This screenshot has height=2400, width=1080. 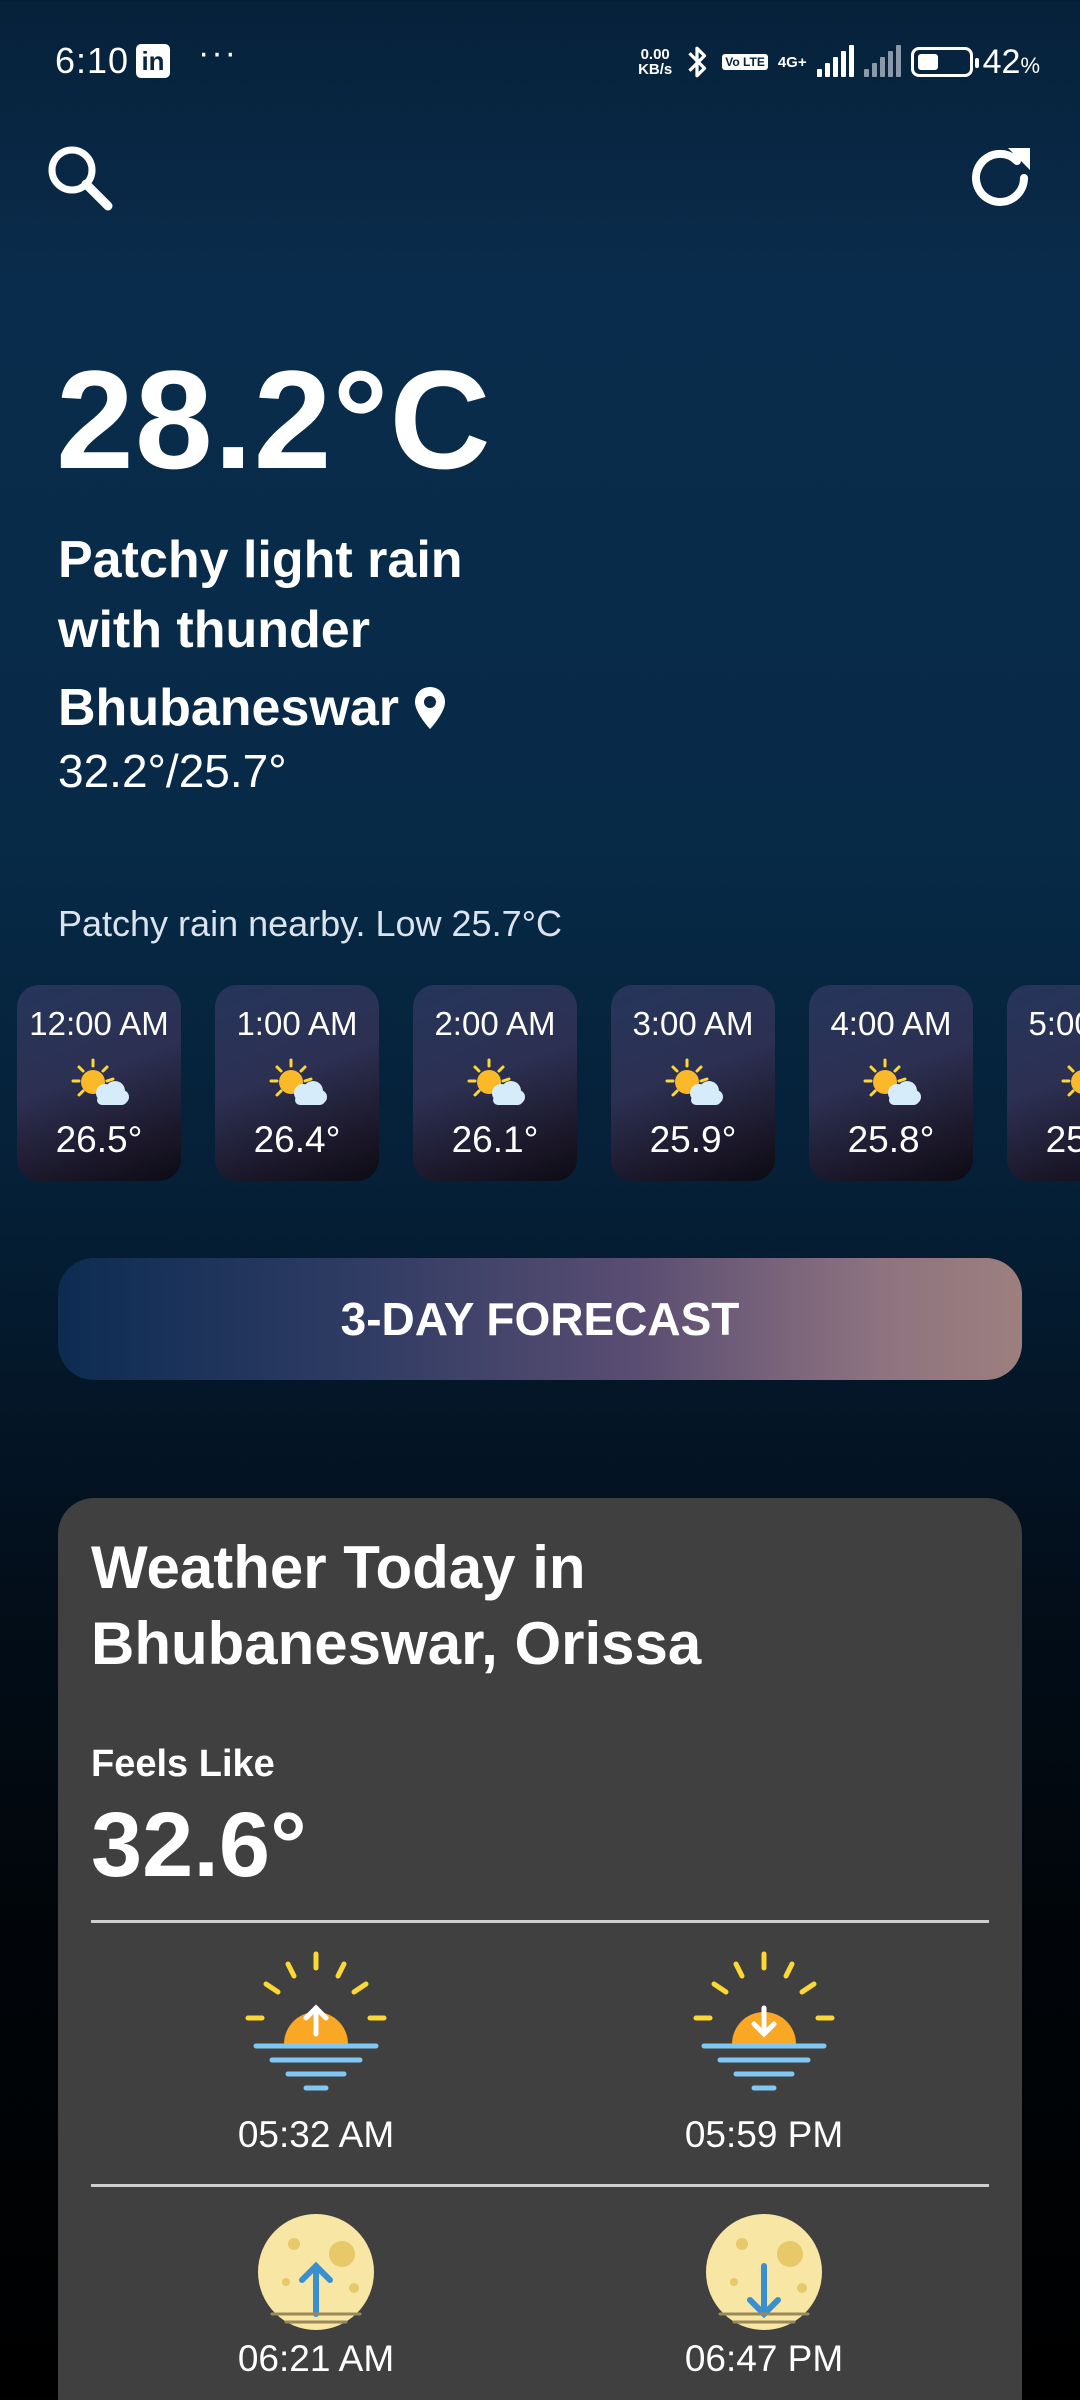 I want to click on more-notifications-icon: ···, so click(x=218, y=53).